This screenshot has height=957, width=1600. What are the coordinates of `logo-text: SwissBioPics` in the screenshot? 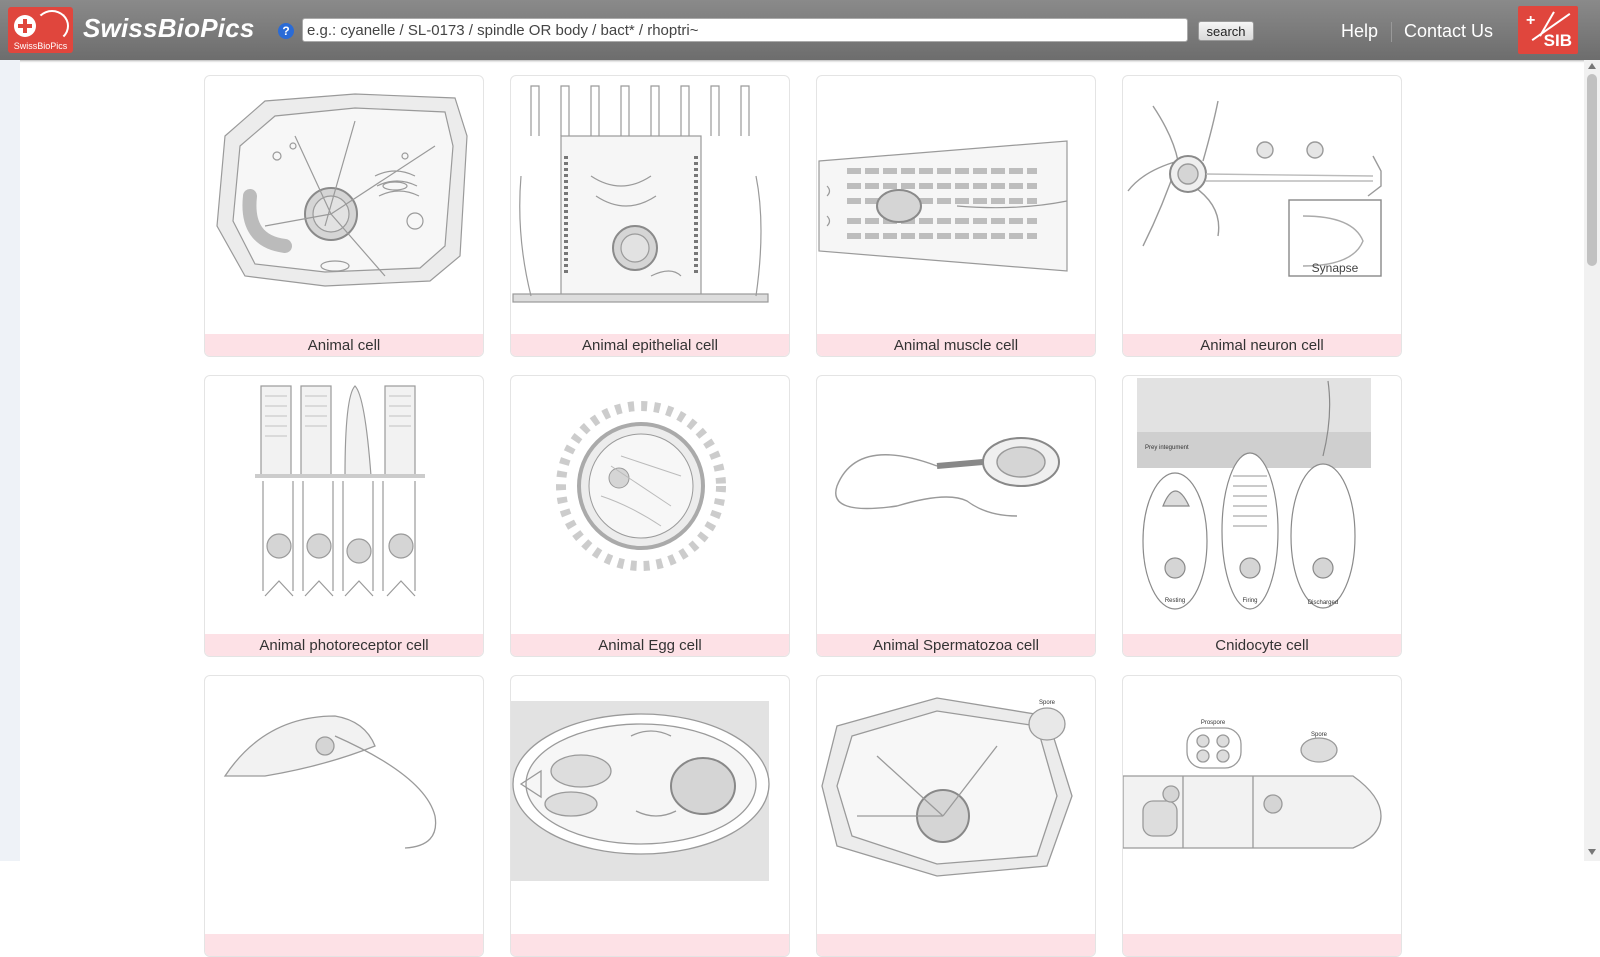 It's located at (40, 46).